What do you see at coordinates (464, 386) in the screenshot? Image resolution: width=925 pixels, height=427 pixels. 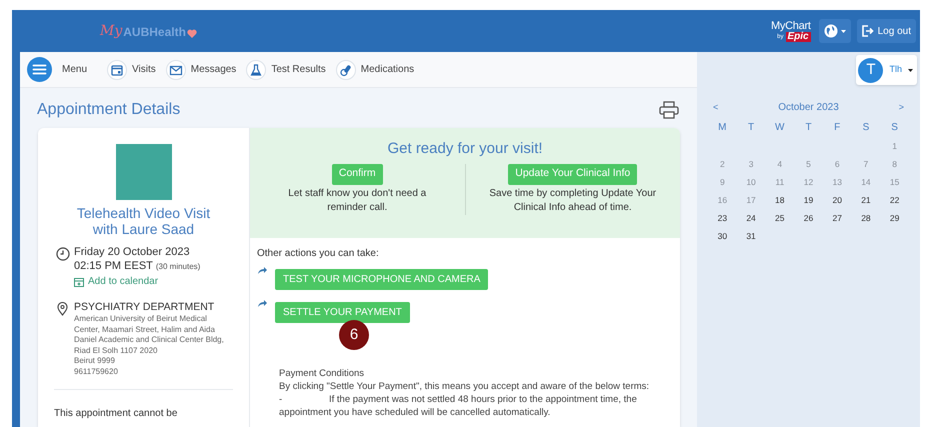 I see `payment-conditions-text: By clicking "Settle Your Payment", this means you accept and aware of the below terms:` at bounding box center [464, 386].